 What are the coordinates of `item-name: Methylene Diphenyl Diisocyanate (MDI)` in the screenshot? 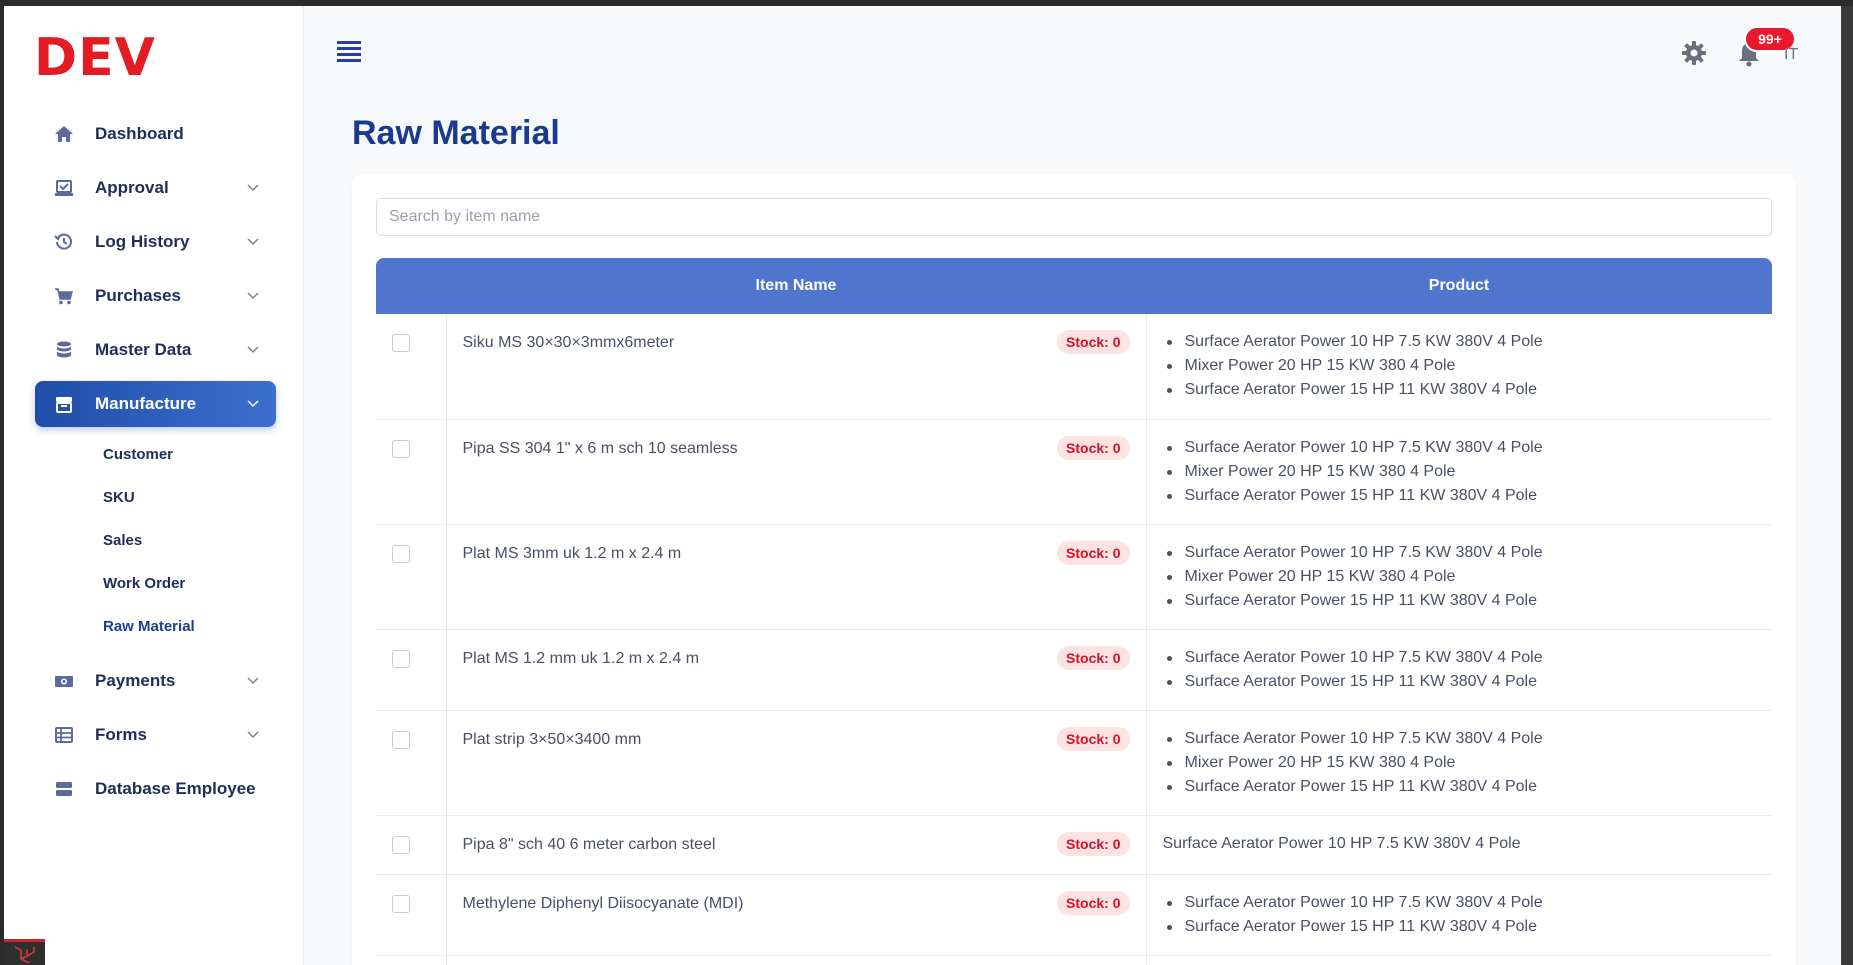 It's located at (603, 903).